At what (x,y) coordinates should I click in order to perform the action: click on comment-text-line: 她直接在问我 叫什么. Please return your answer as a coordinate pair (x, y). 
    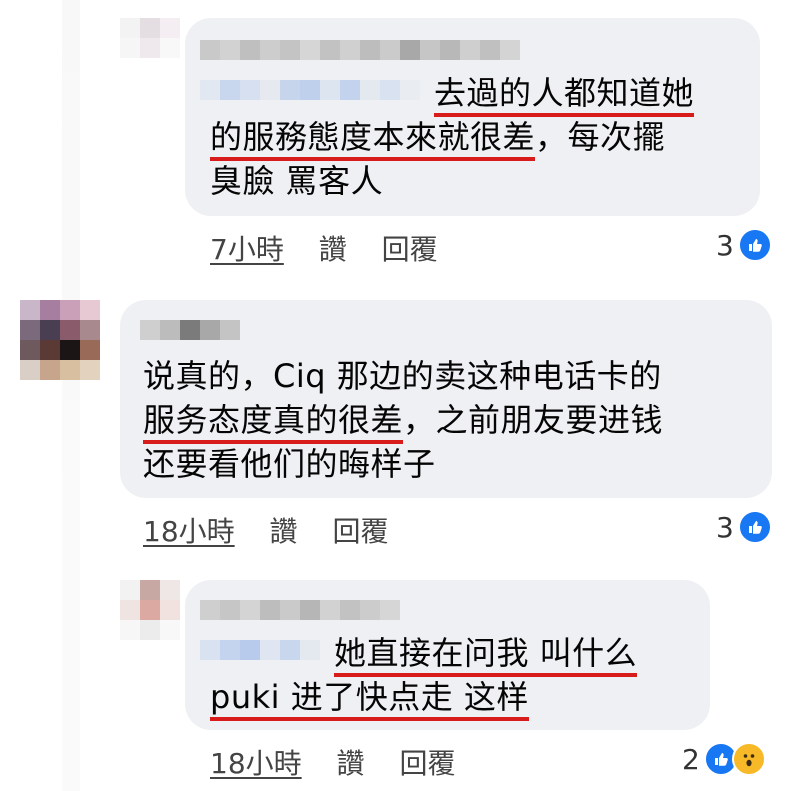
    Looking at the image, I should click on (486, 655).